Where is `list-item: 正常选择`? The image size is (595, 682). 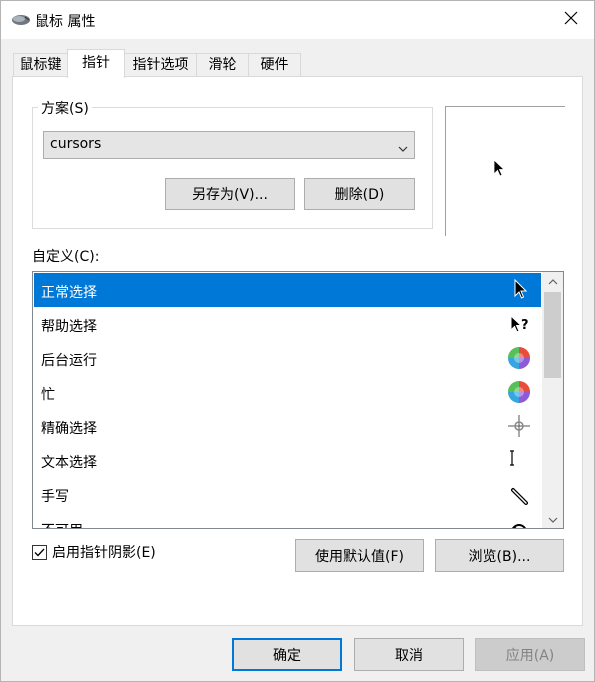
list-item: 正常选择 is located at coordinates (287, 290).